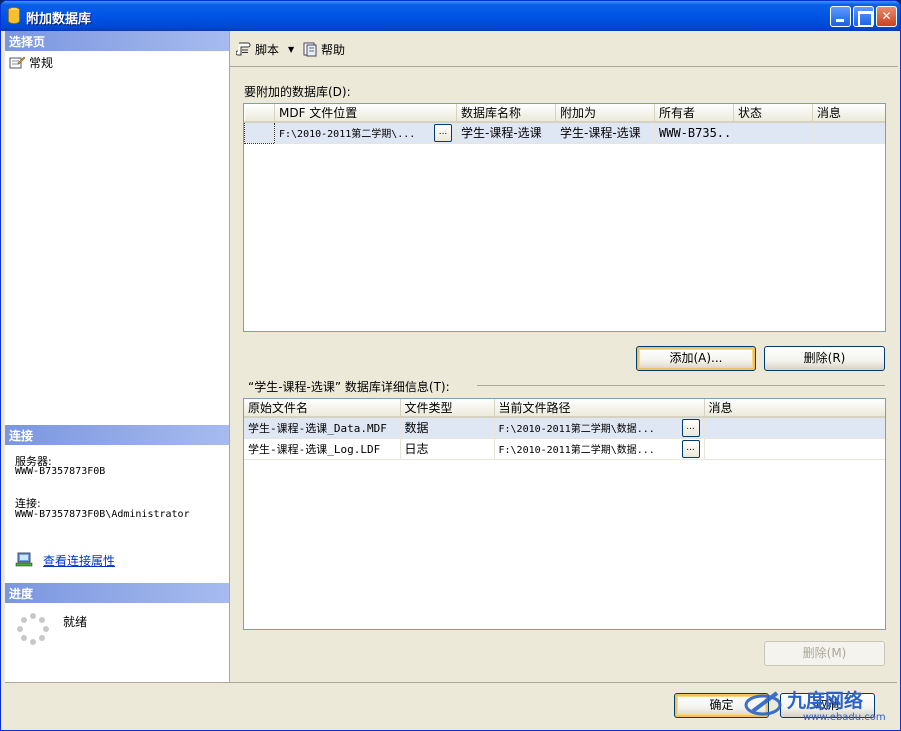  I want to click on message-cell, so click(848, 133).